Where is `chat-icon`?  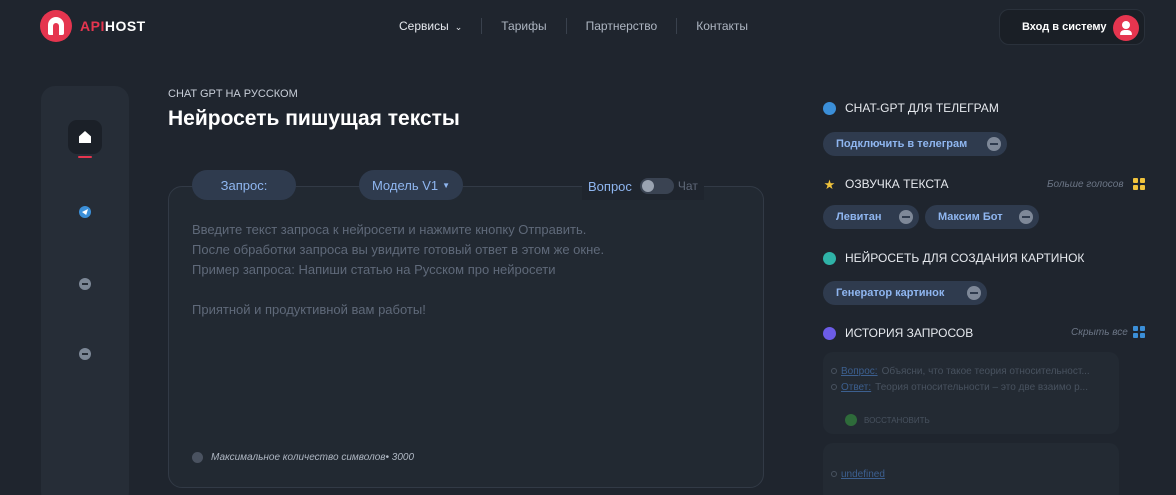
chat-icon is located at coordinates (85, 284).